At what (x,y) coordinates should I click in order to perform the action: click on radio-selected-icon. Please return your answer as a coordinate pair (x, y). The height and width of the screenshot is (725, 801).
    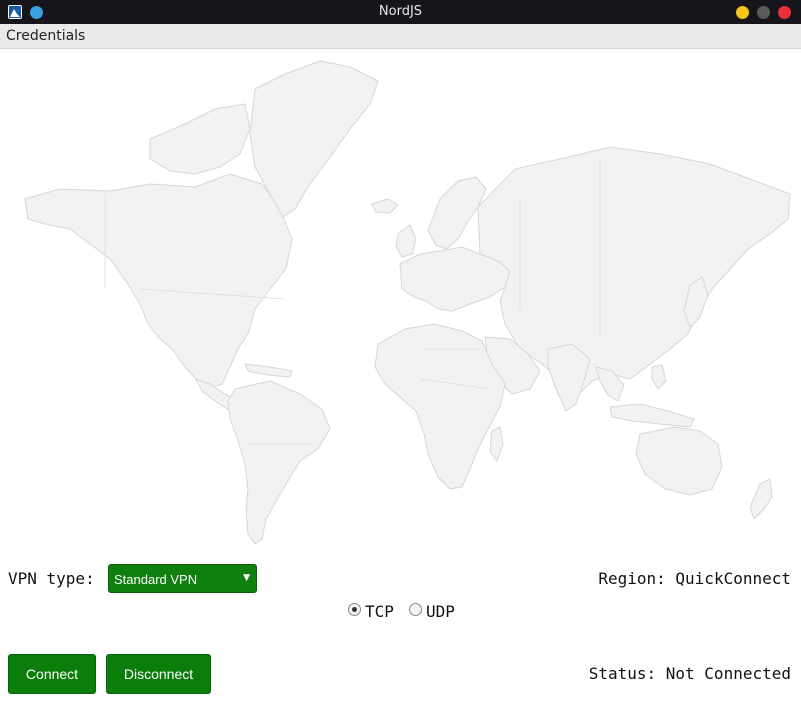
    Looking at the image, I should click on (354, 609).